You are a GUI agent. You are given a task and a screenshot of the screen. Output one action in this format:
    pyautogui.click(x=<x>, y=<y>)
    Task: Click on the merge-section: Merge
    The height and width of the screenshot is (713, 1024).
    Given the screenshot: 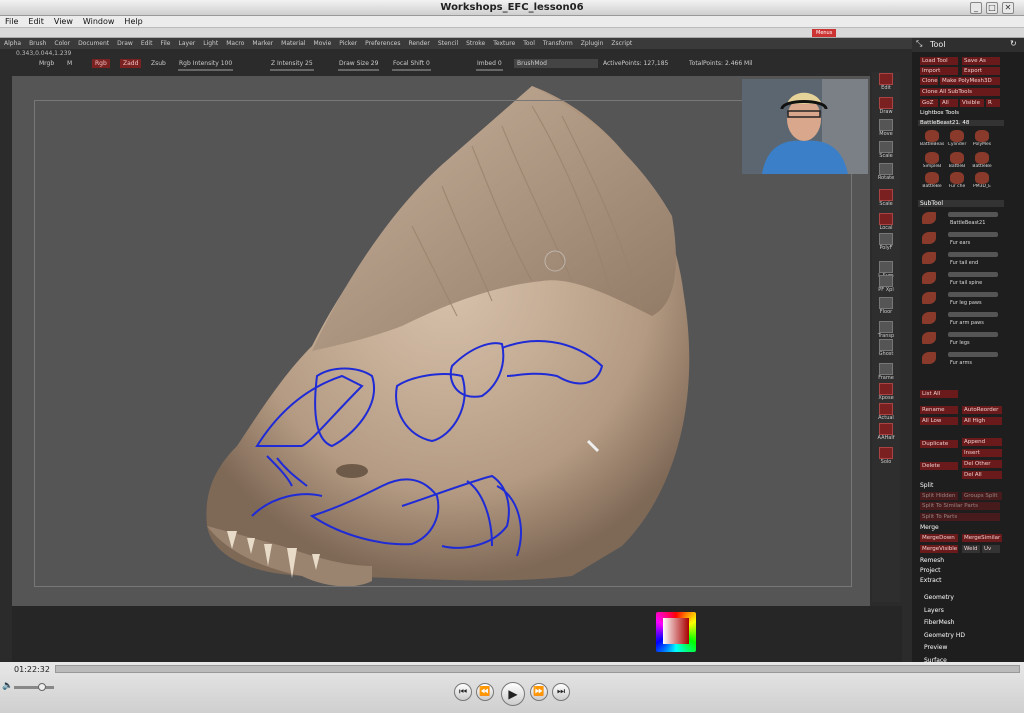 What is the action you would take?
    pyautogui.click(x=961, y=527)
    